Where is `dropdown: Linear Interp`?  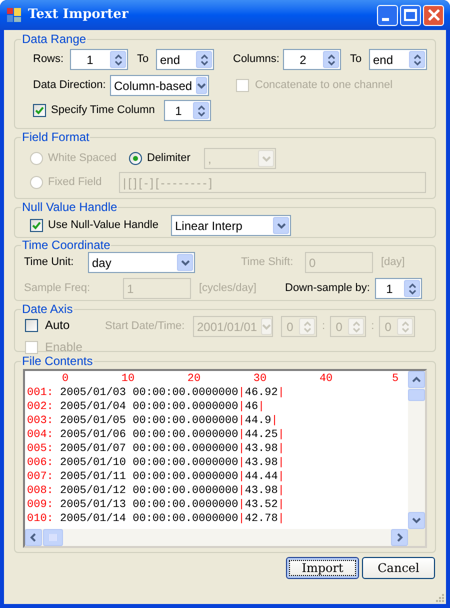
dropdown: Linear Interp is located at coordinates (231, 225).